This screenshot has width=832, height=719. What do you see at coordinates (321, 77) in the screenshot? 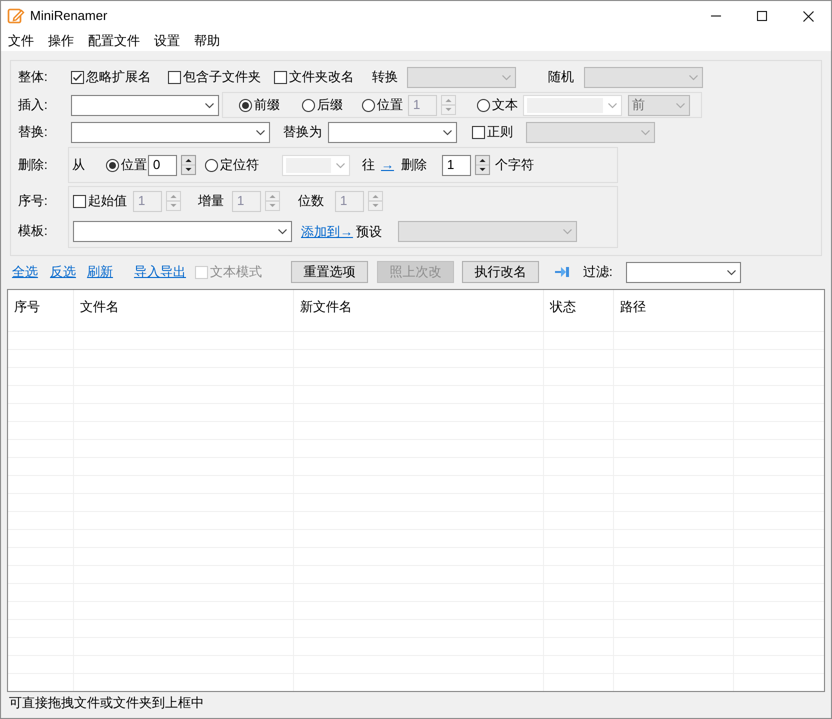
I see `checkbox-label: 文件夹改名` at bounding box center [321, 77].